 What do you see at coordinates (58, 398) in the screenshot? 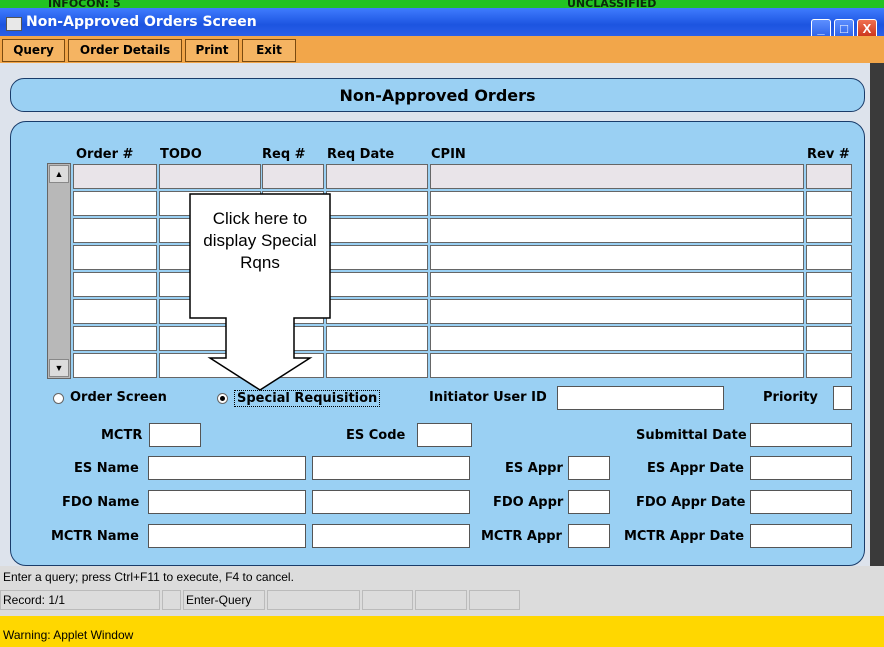
I see `order-screen-radio` at bounding box center [58, 398].